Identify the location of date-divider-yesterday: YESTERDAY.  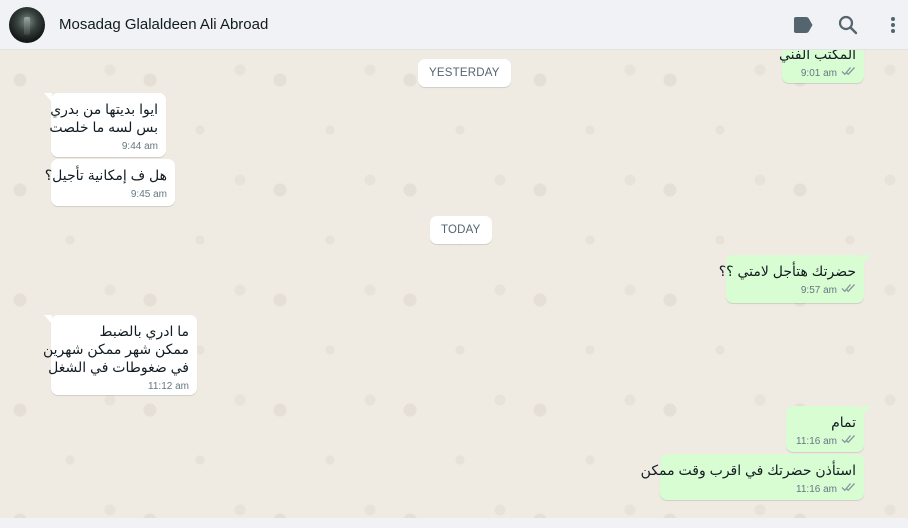
(464, 73).